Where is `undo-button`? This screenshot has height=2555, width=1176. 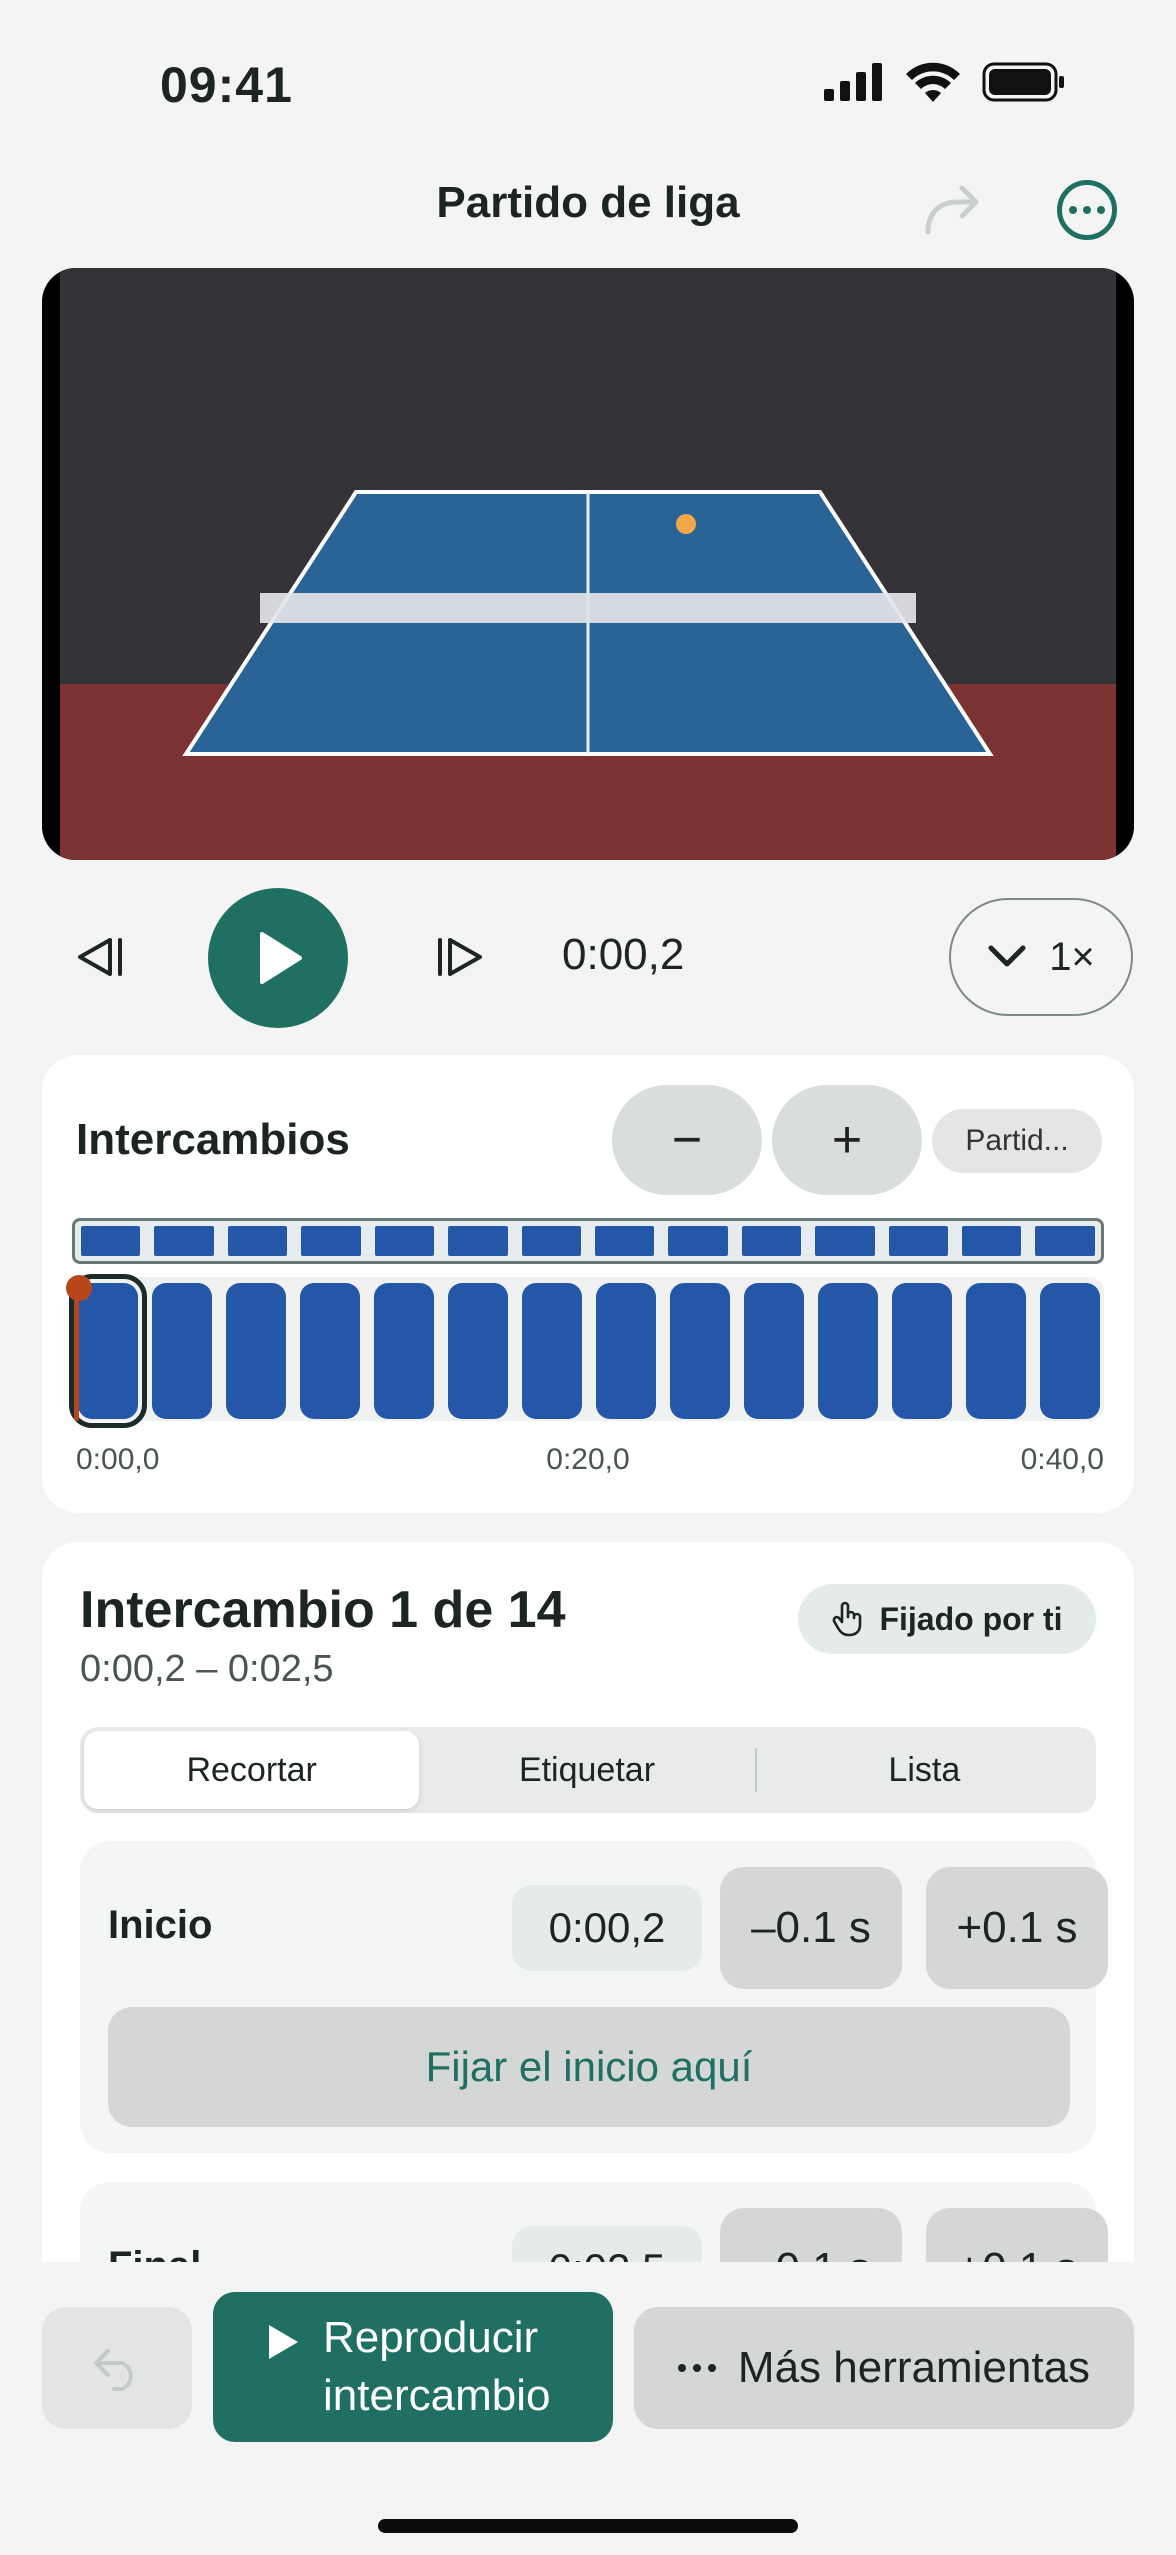
undo-button is located at coordinates (117, 2368).